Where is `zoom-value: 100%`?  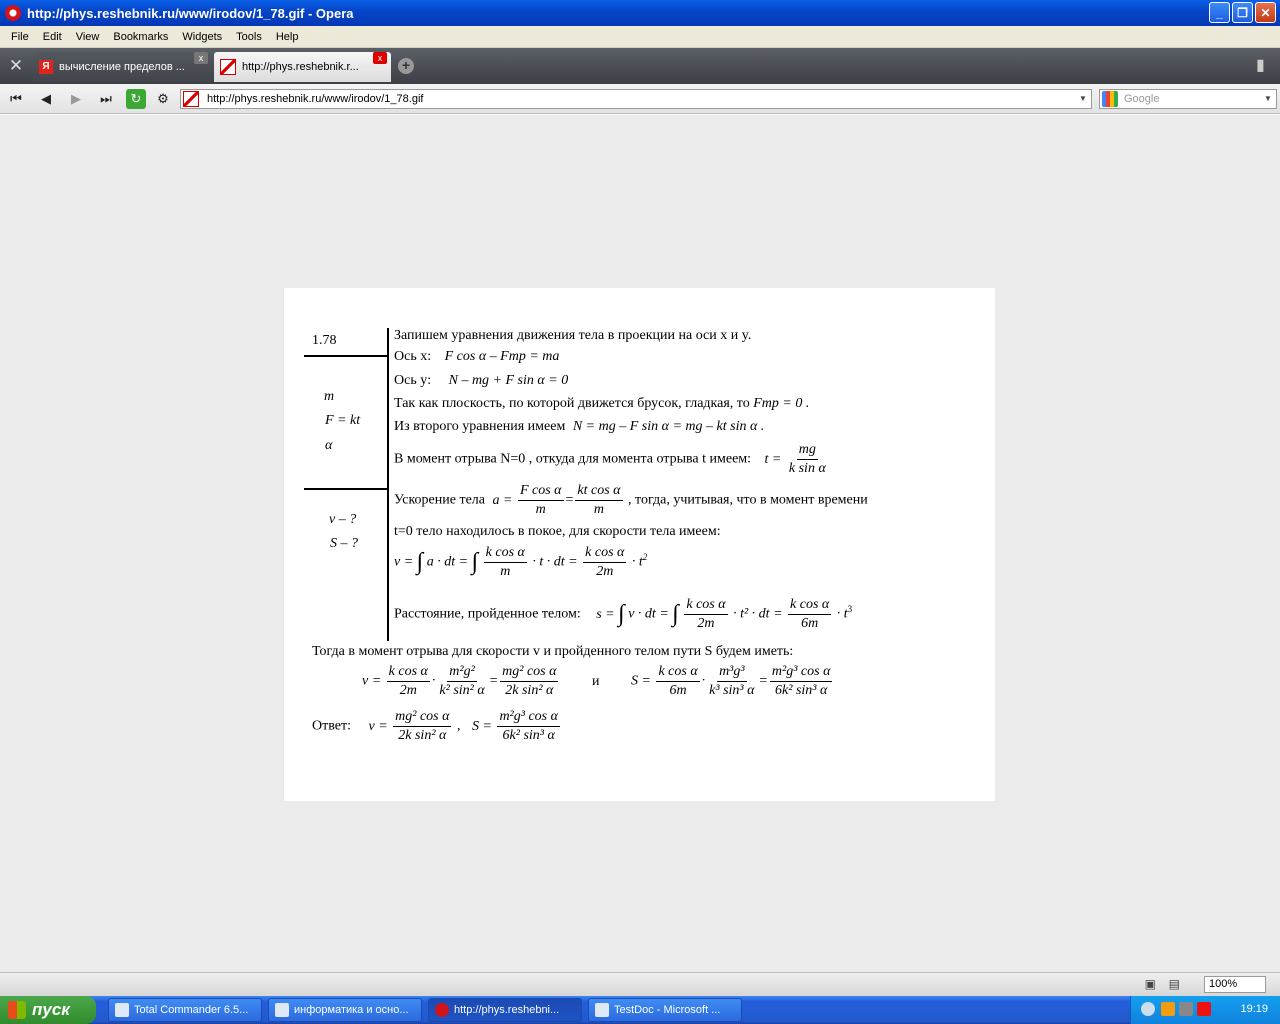
zoom-value: 100% is located at coordinates (1223, 984).